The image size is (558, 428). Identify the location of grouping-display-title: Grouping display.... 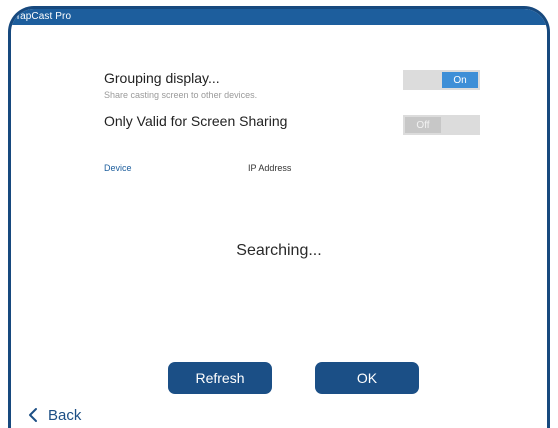
(162, 78).